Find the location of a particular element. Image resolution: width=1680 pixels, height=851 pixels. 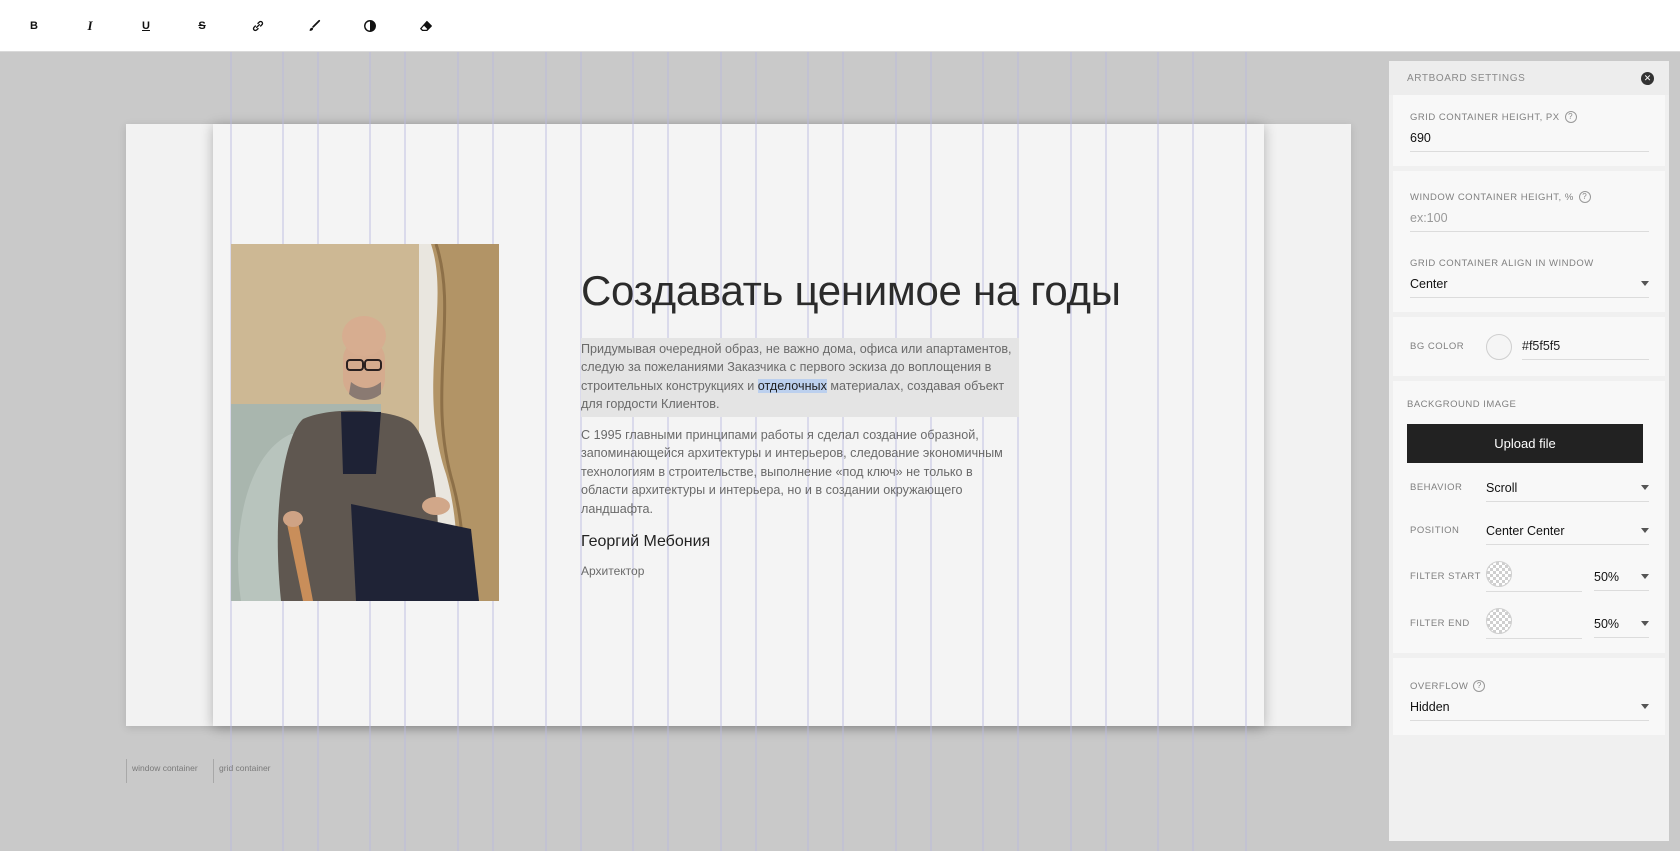

link-icon is located at coordinates (258, 25).